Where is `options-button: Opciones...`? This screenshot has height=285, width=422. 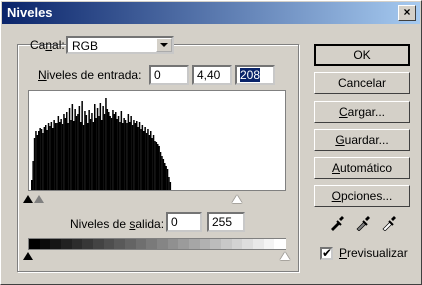 options-button: Opciones... is located at coordinates (362, 196).